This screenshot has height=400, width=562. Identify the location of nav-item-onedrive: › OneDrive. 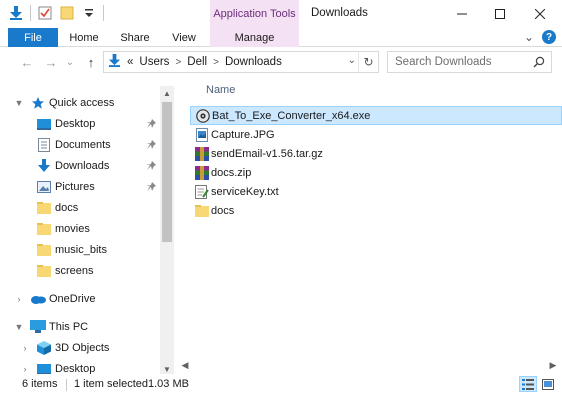
(79, 298).